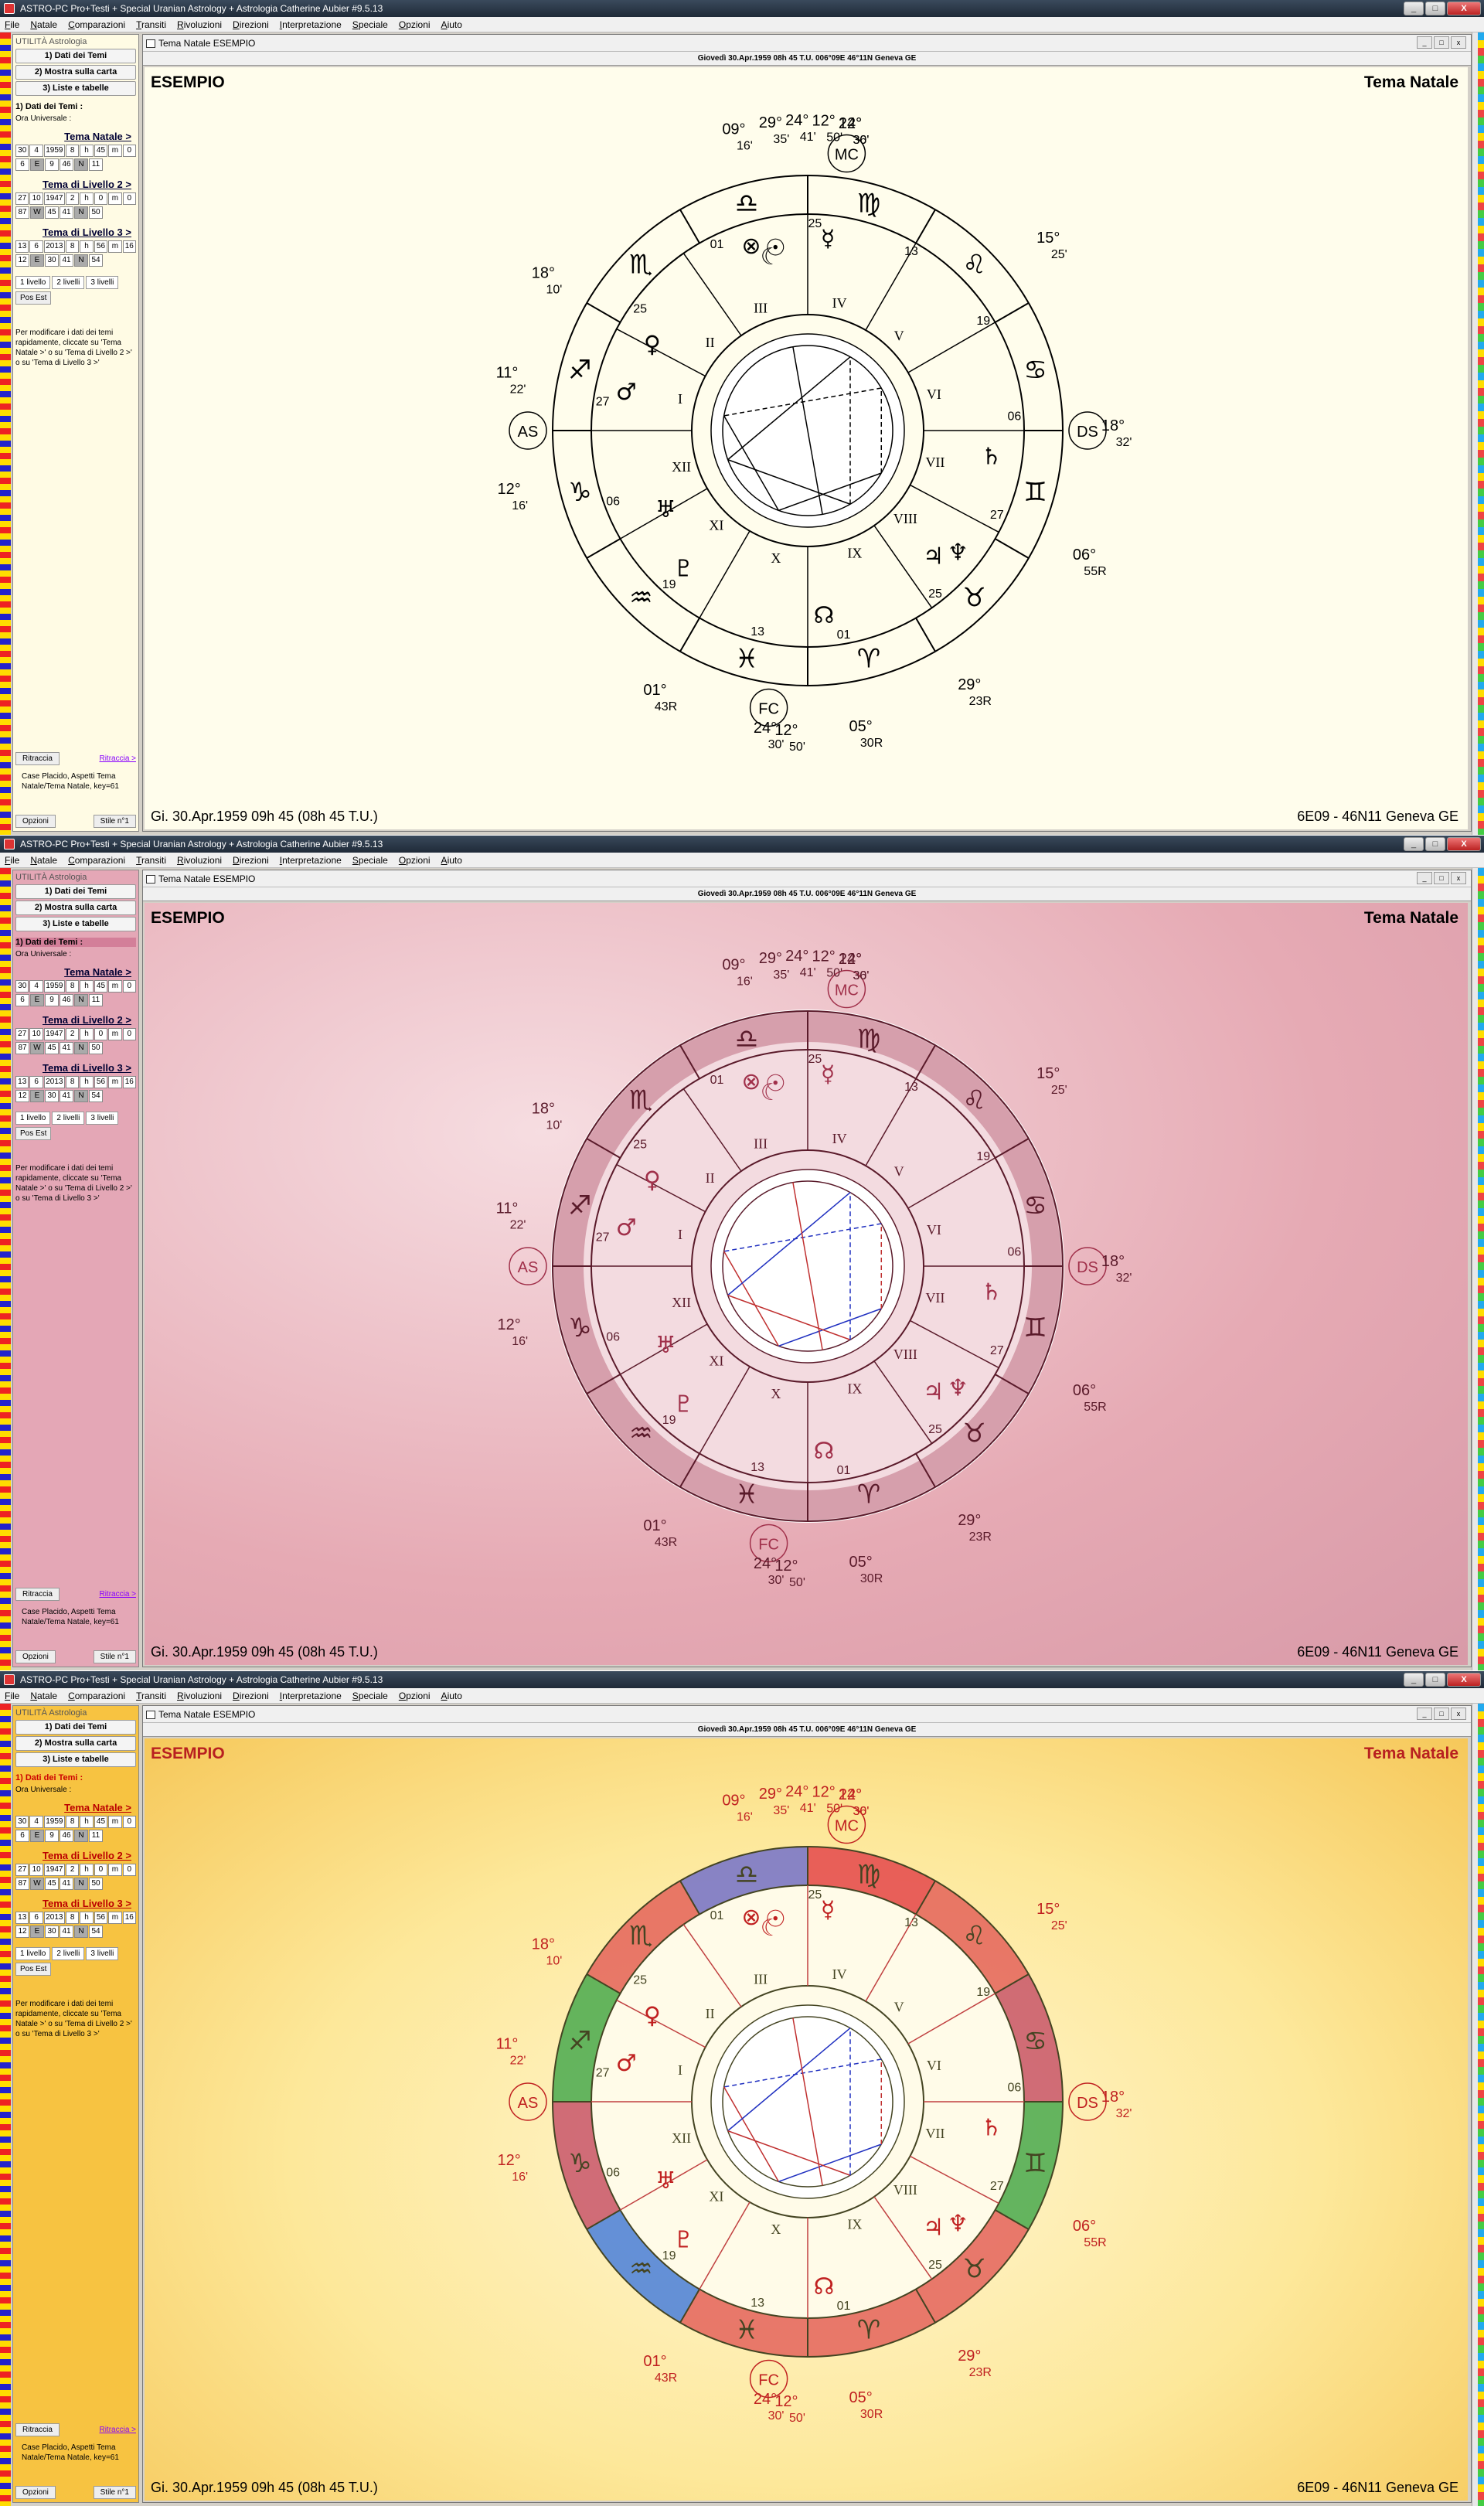  I want to click on livello3-link: Tema di Livello 3 >, so click(73, 1903).